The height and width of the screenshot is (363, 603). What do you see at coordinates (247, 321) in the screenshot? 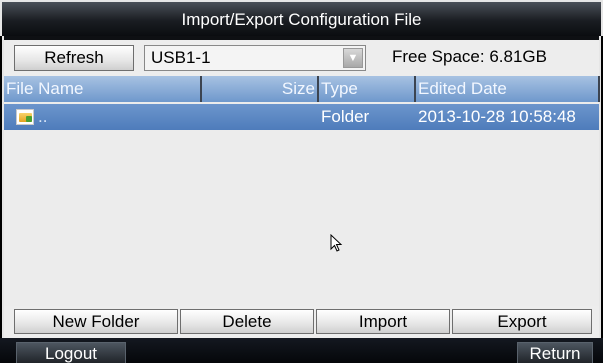
I see `delete-button: Delete` at bounding box center [247, 321].